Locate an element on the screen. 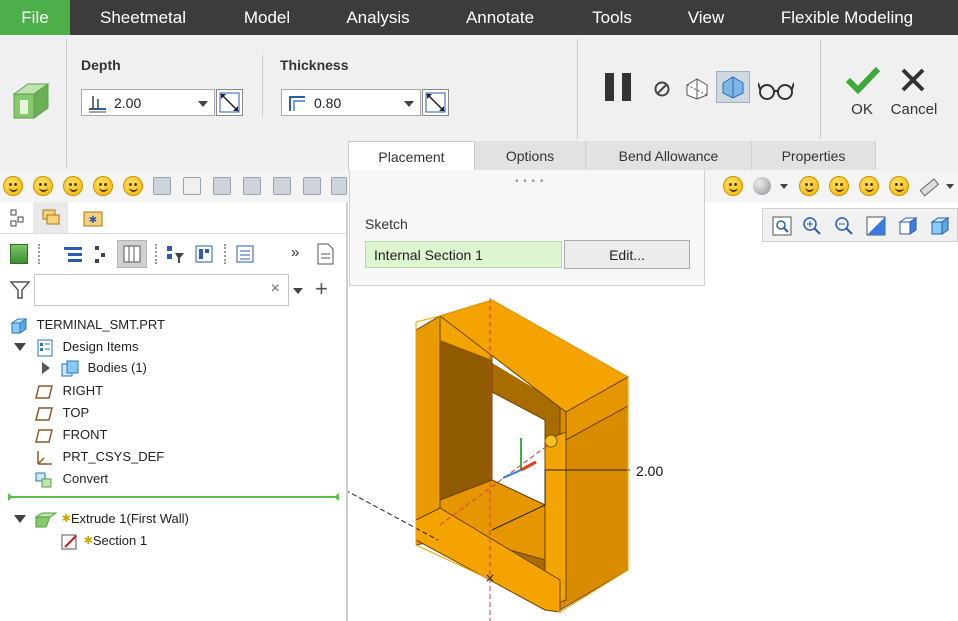  appearance-sphere-icon is located at coordinates (762, 186).